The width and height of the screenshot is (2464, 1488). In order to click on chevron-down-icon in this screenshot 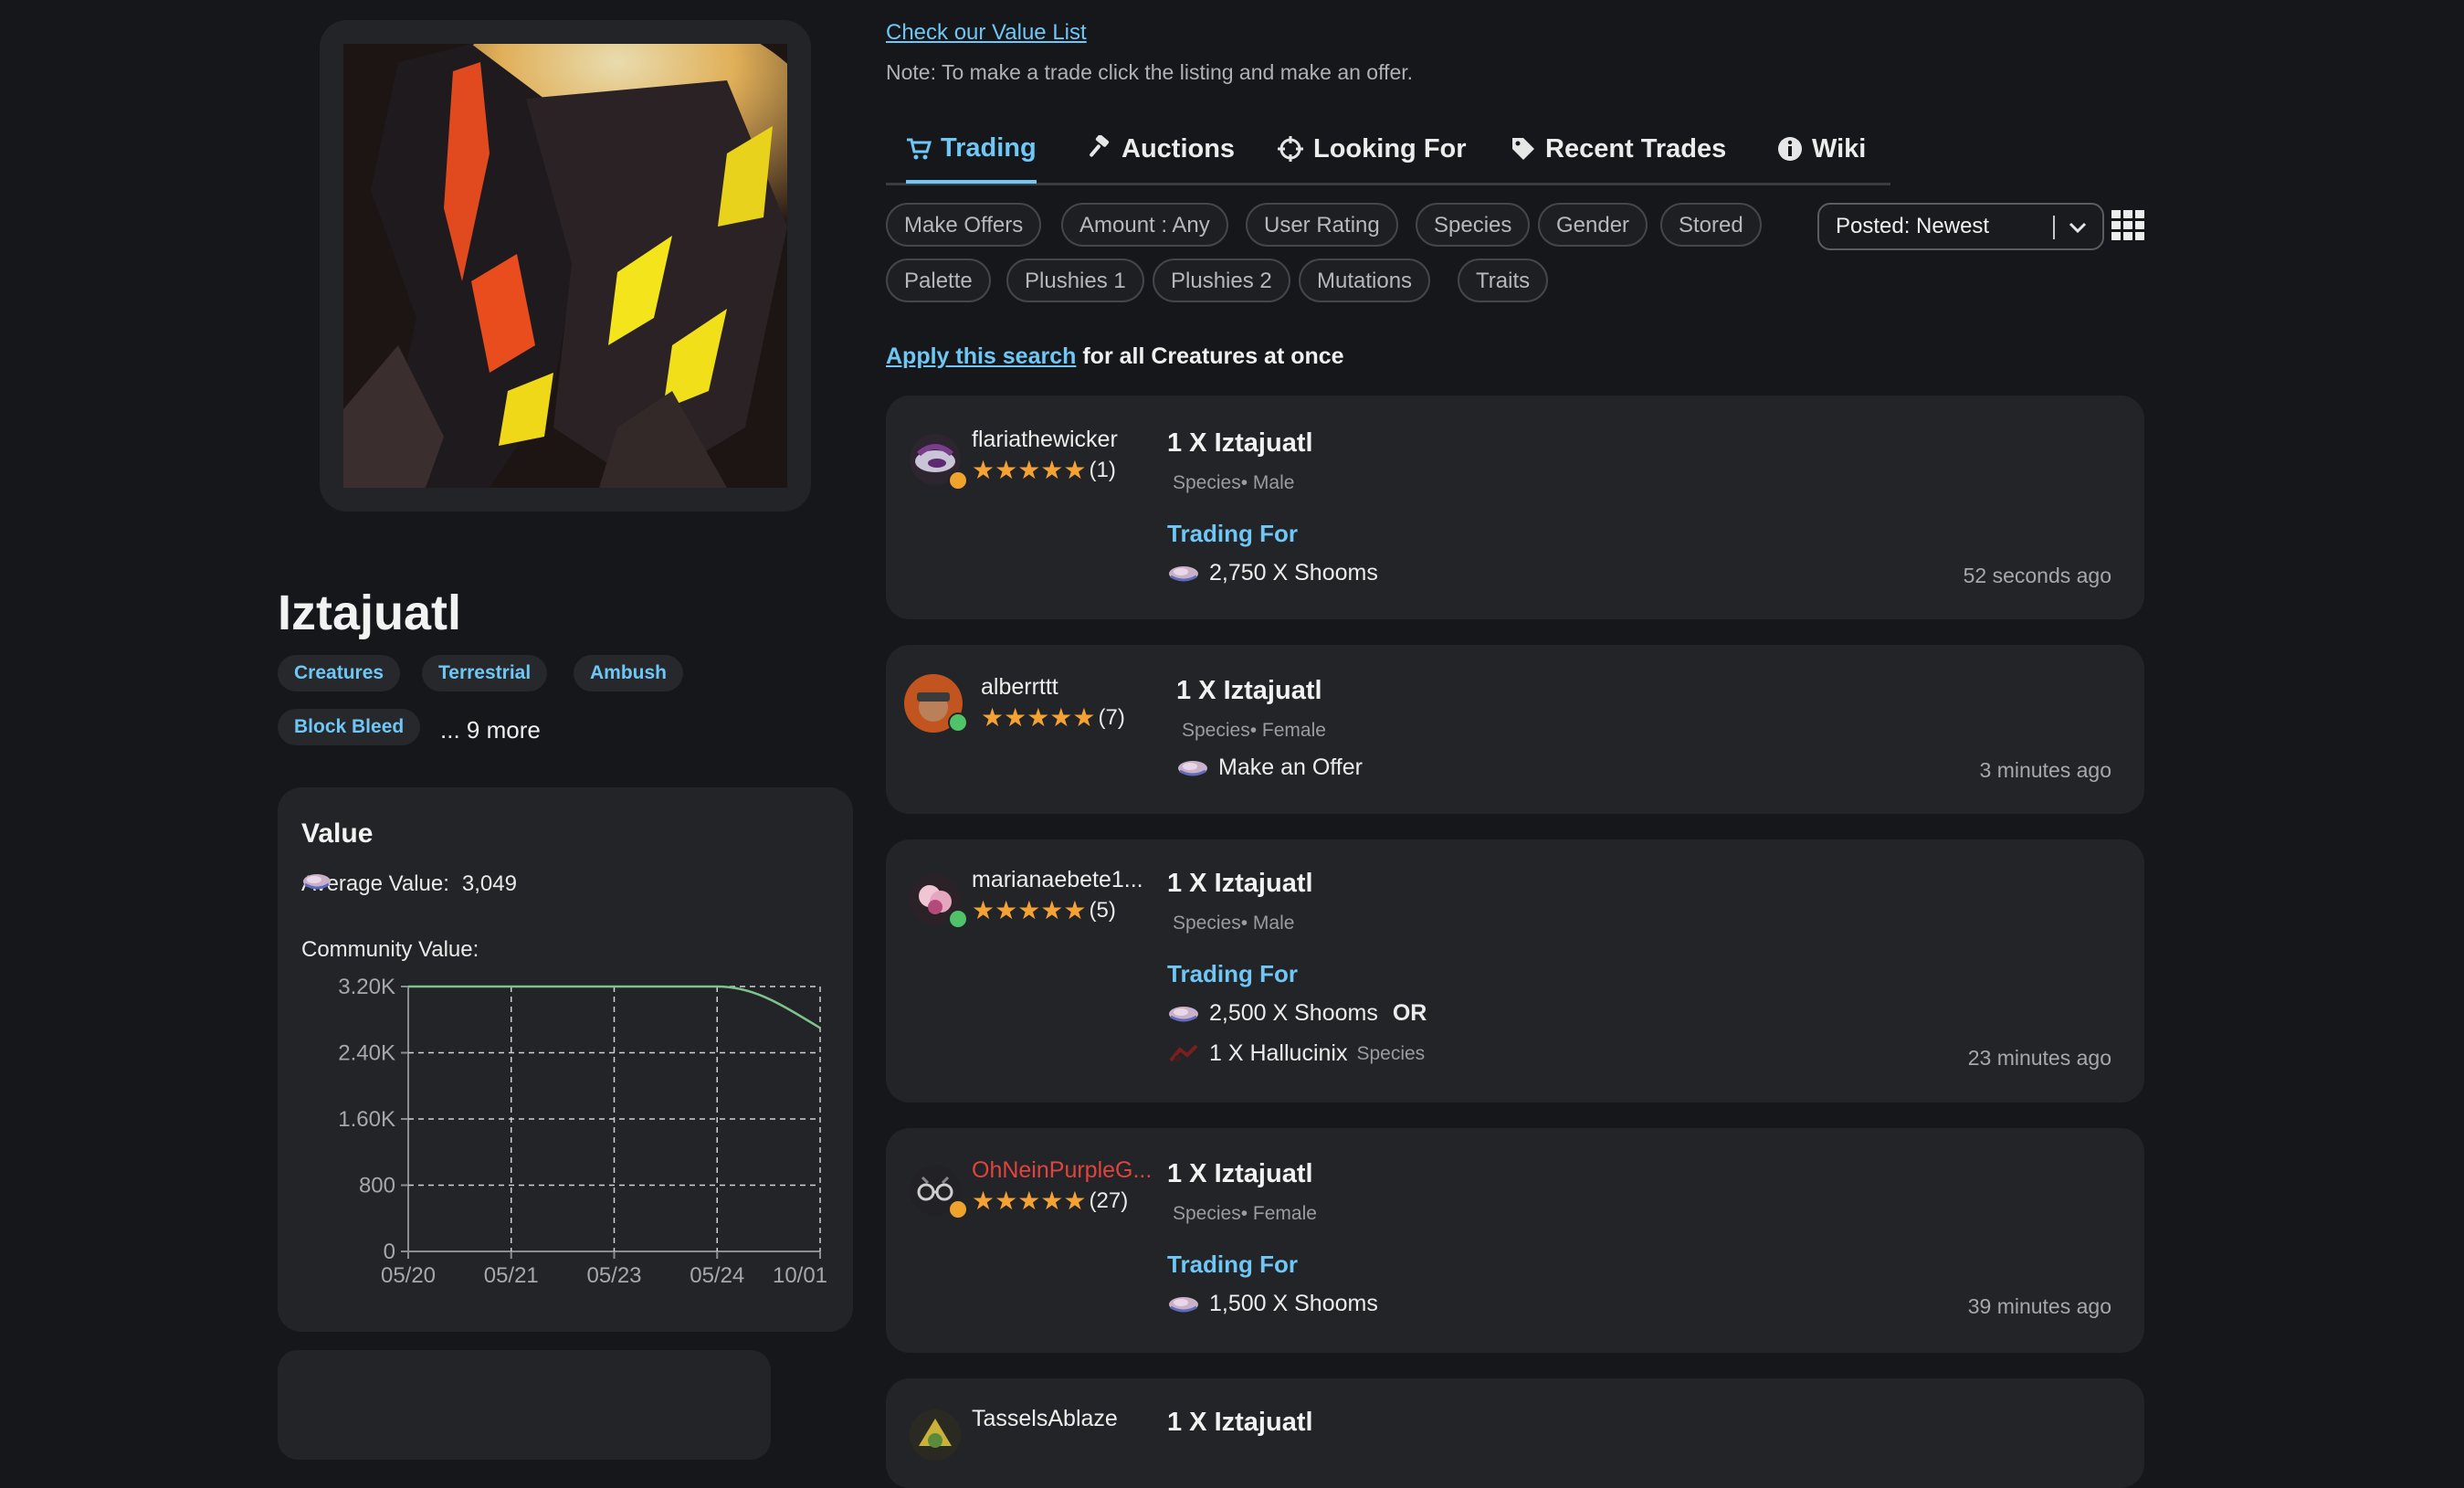, I will do `click(2078, 228)`.